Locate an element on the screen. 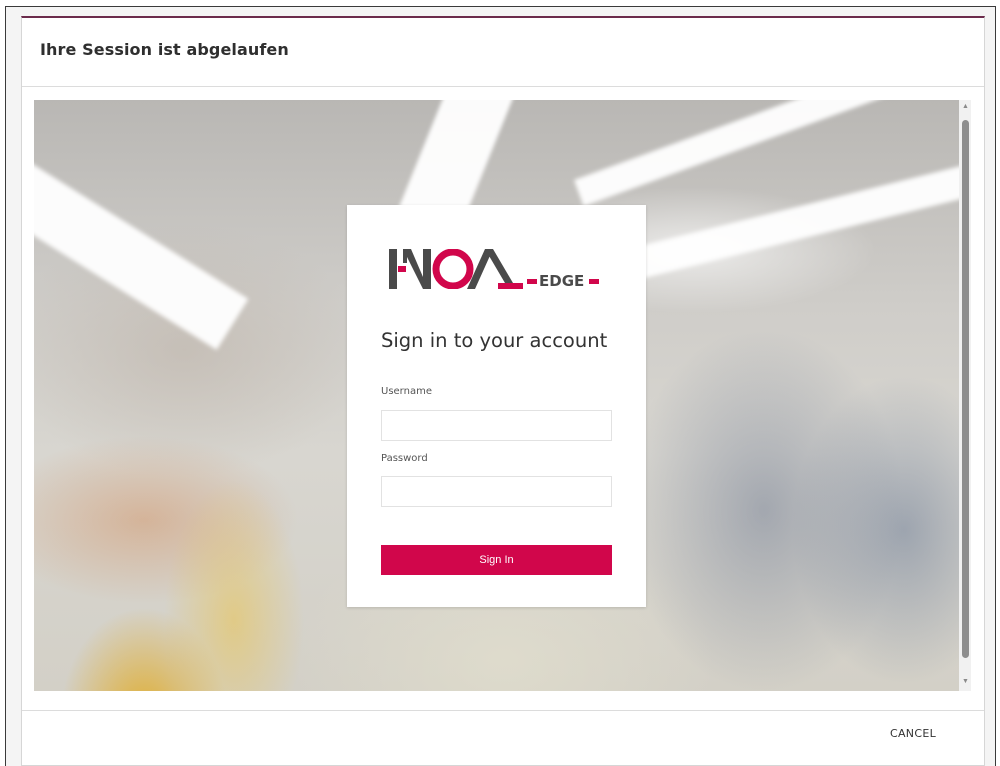  sign-in-button: Sign In is located at coordinates (496, 560).